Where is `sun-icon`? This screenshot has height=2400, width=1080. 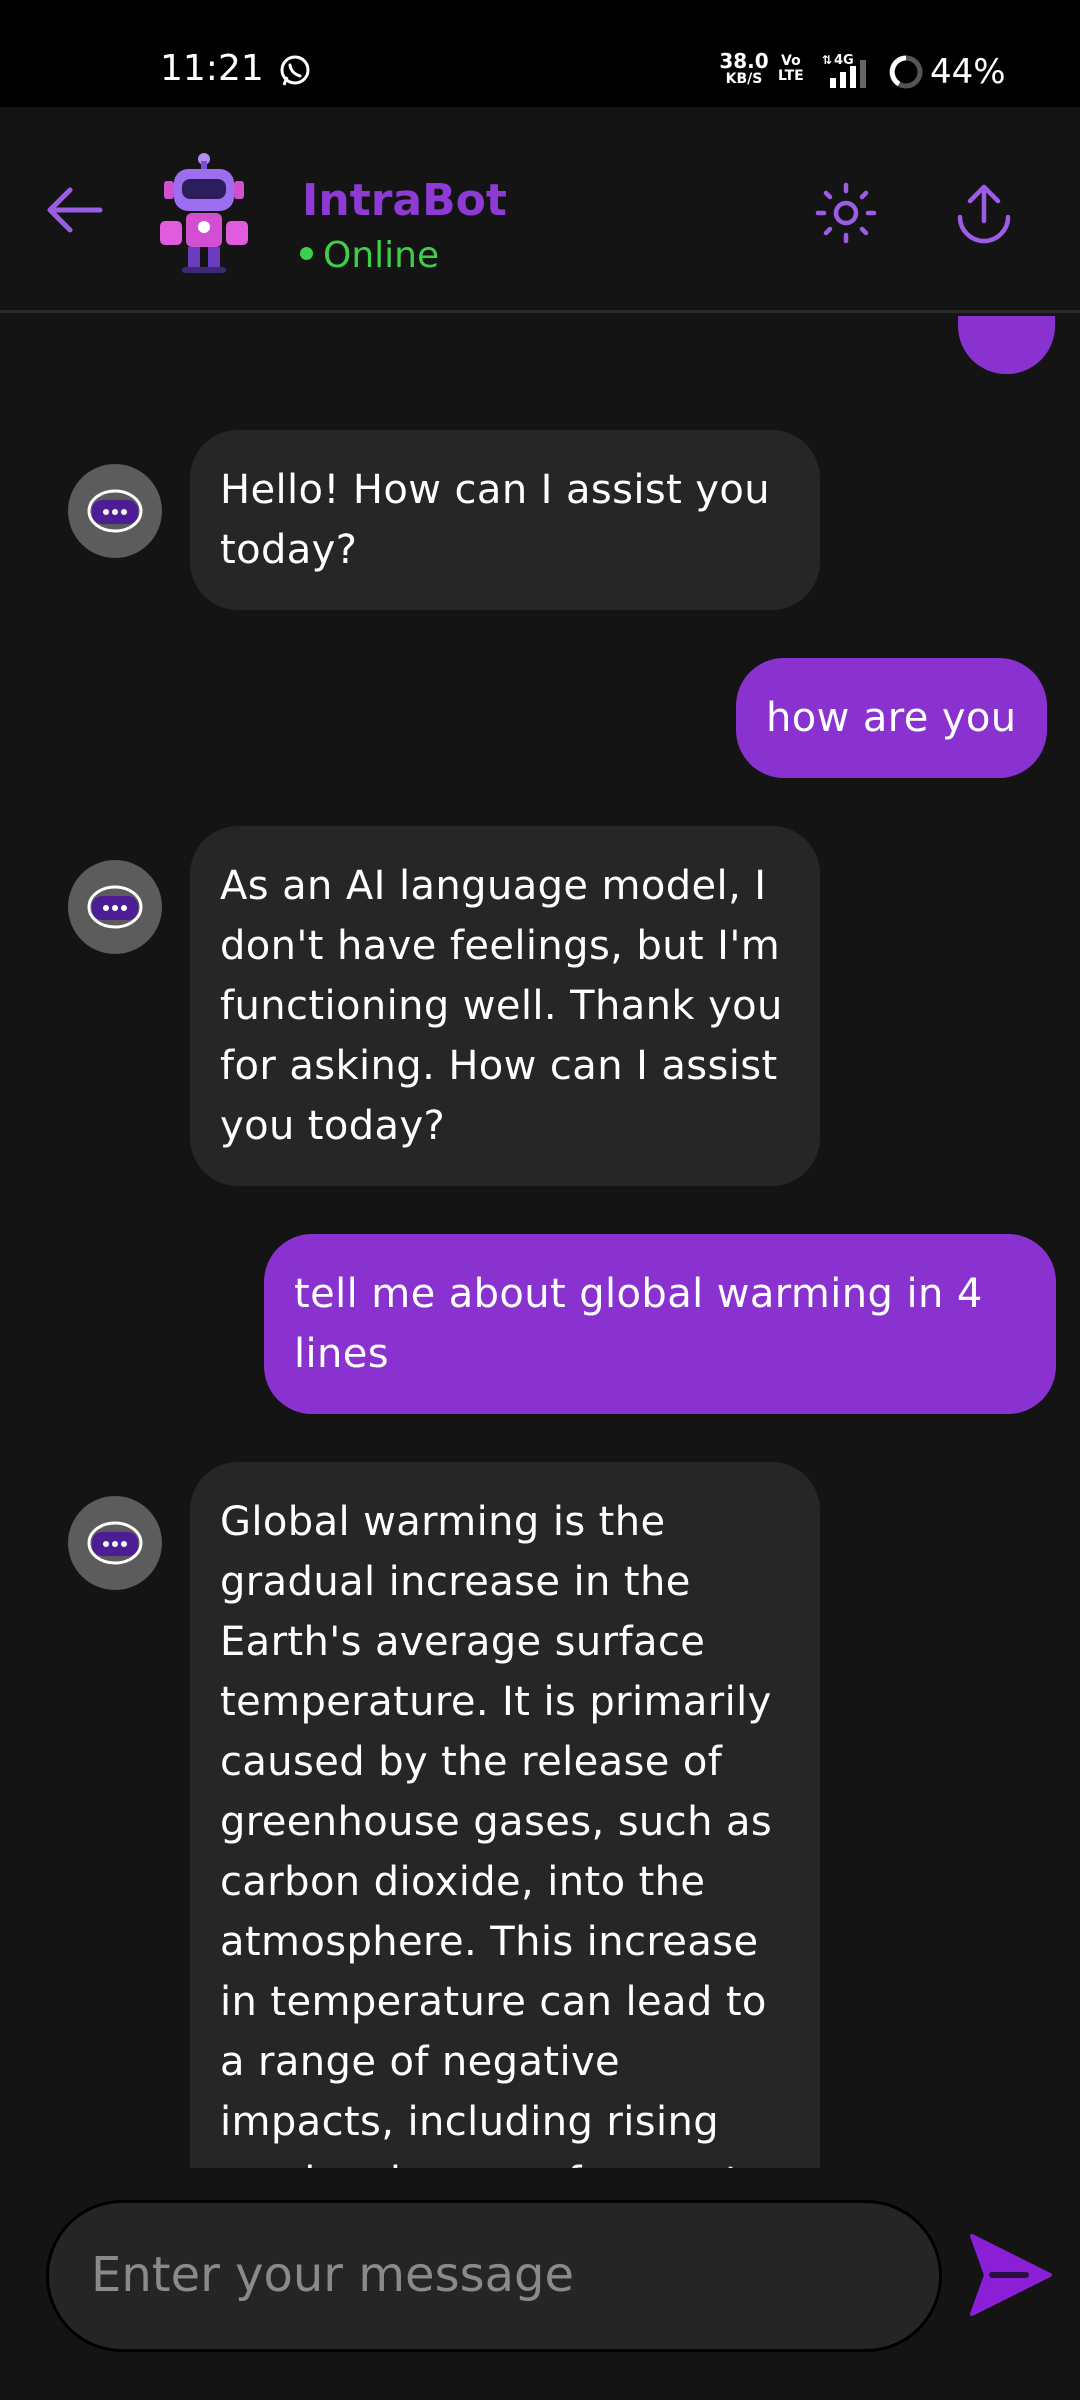 sun-icon is located at coordinates (846, 213).